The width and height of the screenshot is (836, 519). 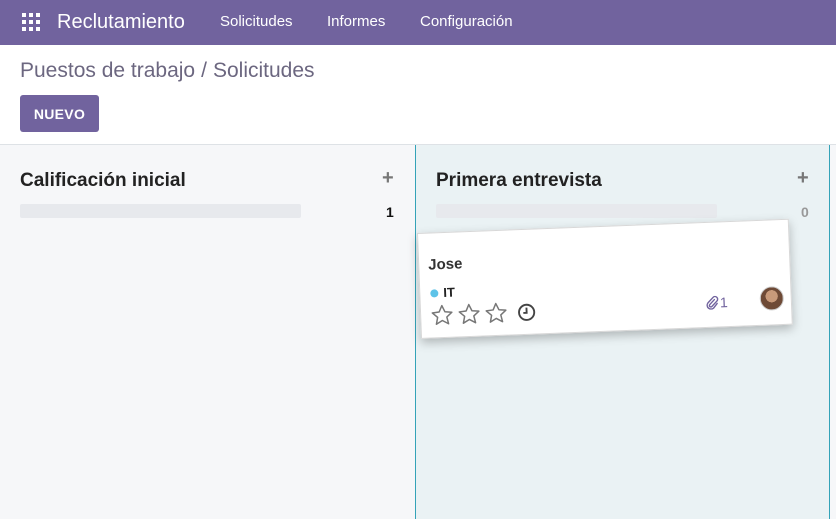 What do you see at coordinates (263, 70) in the screenshot?
I see `breadcrumb-current: Solicitudes` at bounding box center [263, 70].